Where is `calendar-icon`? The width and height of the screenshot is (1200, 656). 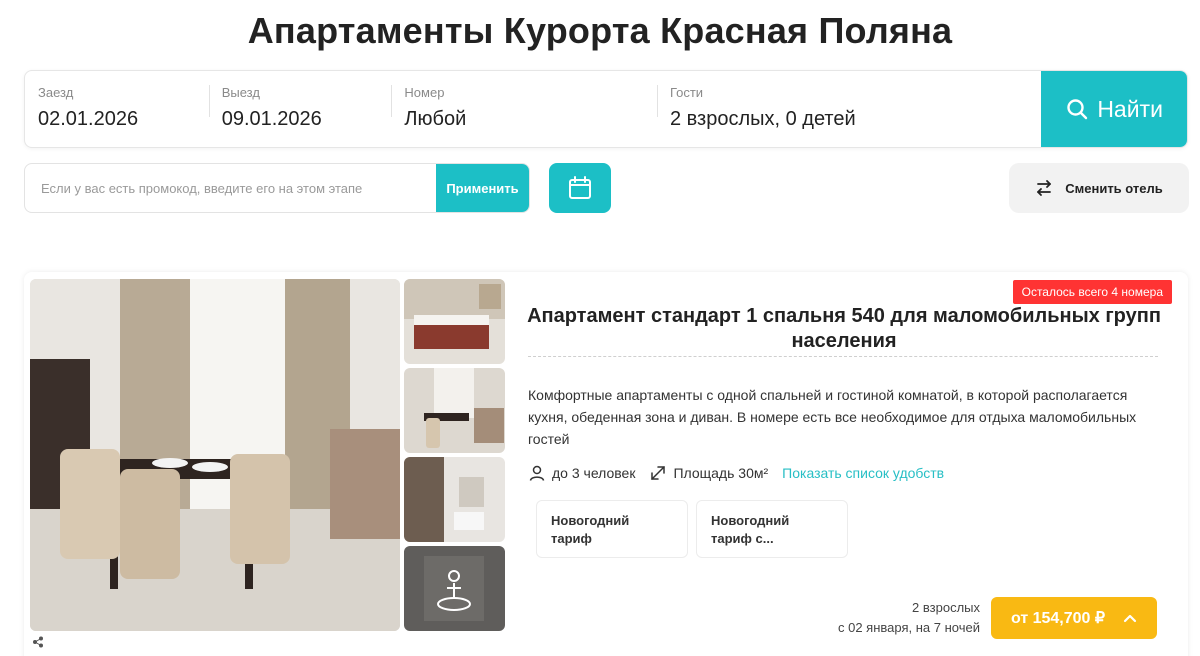 calendar-icon is located at coordinates (580, 187).